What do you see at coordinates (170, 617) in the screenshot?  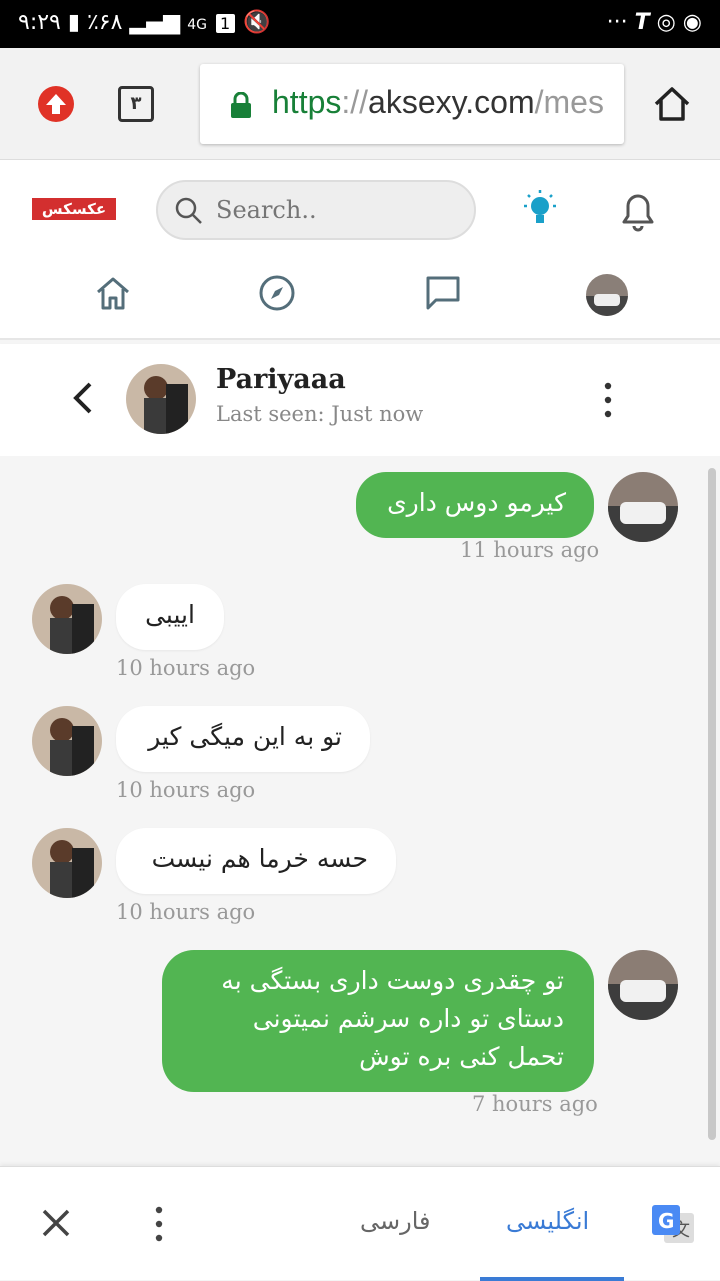 I see `message-bubble-incoming: اییبی` at bounding box center [170, 617].